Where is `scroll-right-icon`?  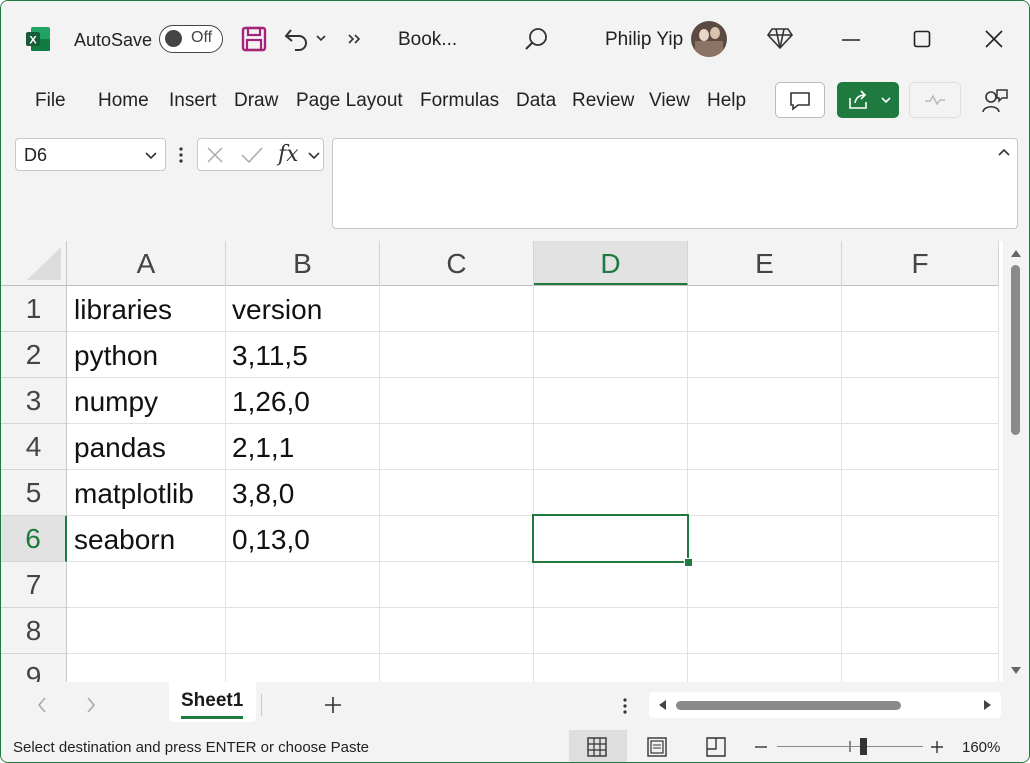
scroll-right-icon is located at coordinates (988, 705).